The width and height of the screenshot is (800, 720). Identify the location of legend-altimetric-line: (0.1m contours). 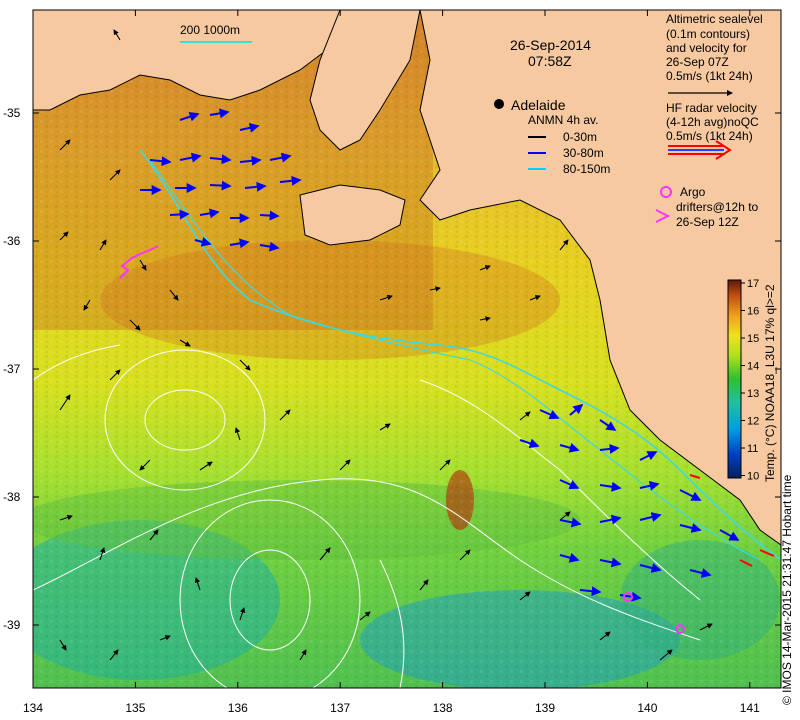
(708, 34).